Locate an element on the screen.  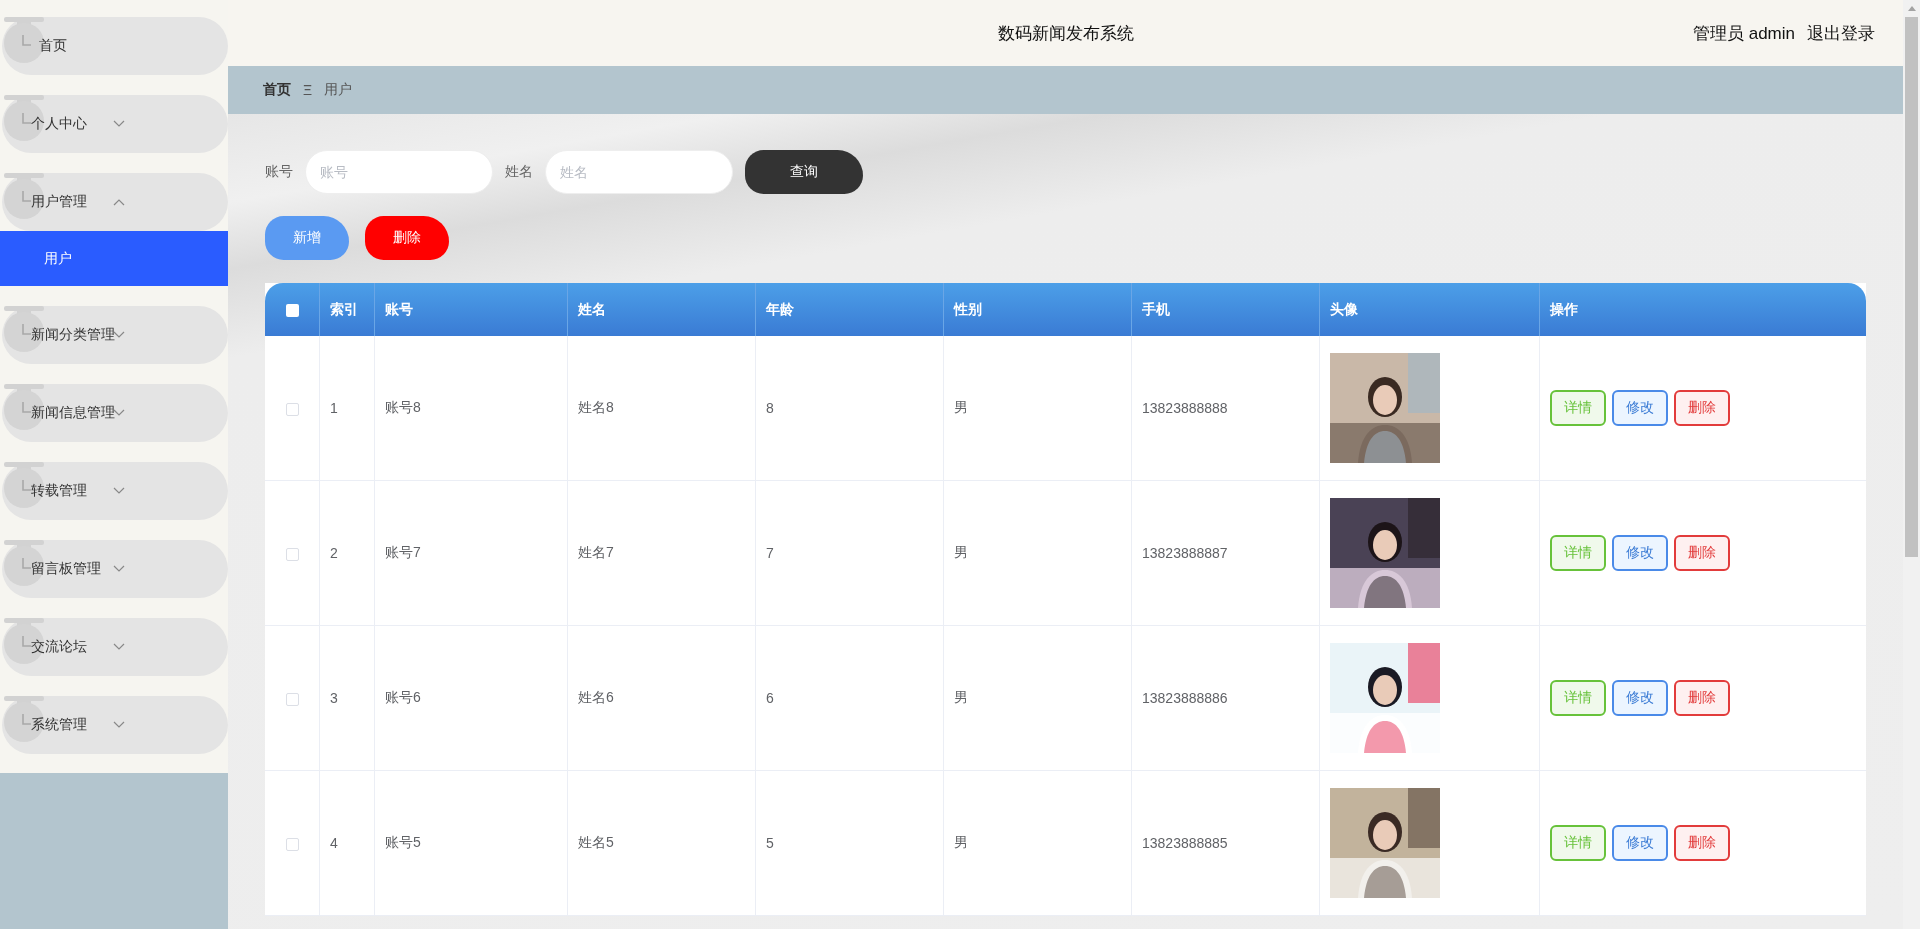
select-all-checkbox is located at coordinates (292, 311).